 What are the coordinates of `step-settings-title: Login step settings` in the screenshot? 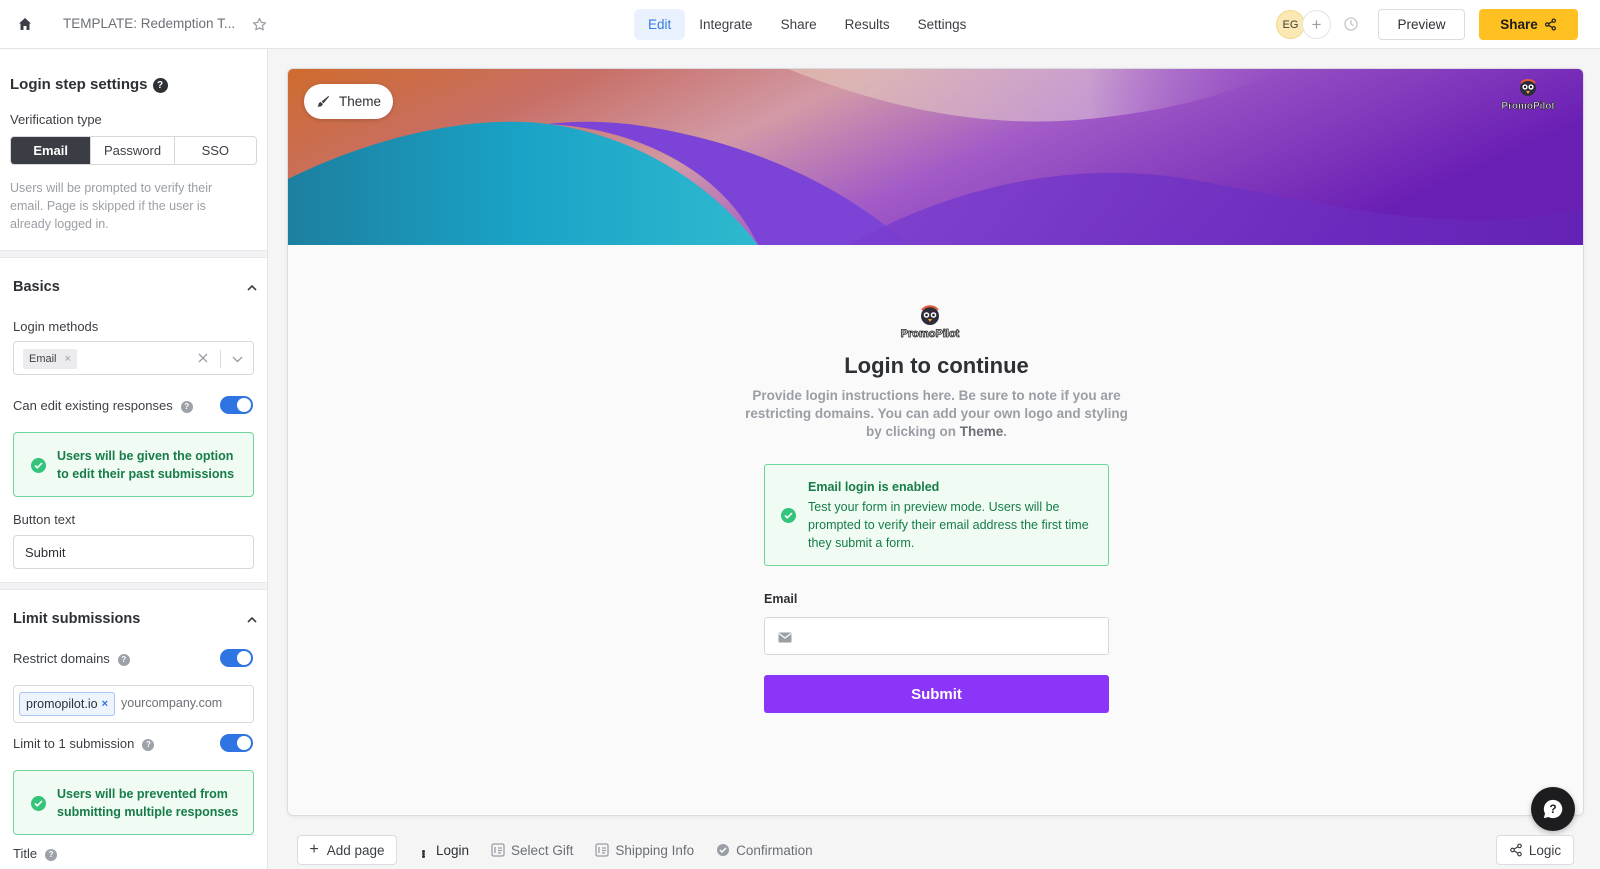 It's located at (79, 84).